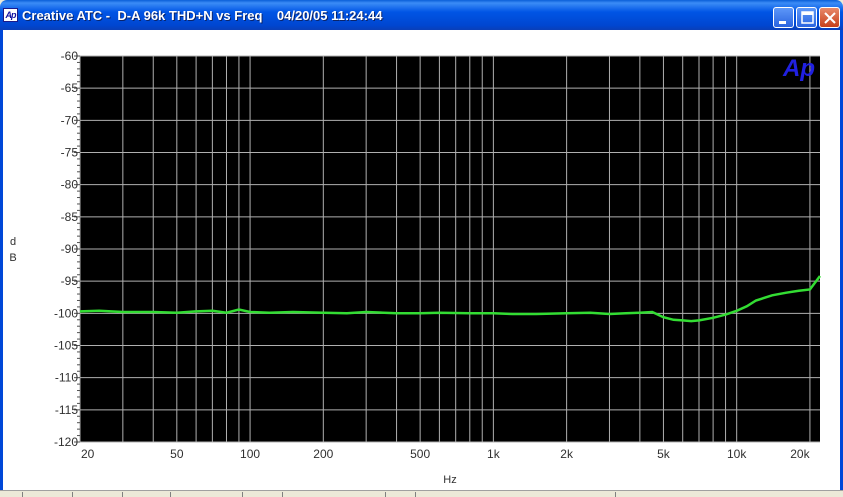  What do you see at coordinates (70, 56) in the screenshot?
I see `y-tick-label: -60` at bounding box center [70, 56].